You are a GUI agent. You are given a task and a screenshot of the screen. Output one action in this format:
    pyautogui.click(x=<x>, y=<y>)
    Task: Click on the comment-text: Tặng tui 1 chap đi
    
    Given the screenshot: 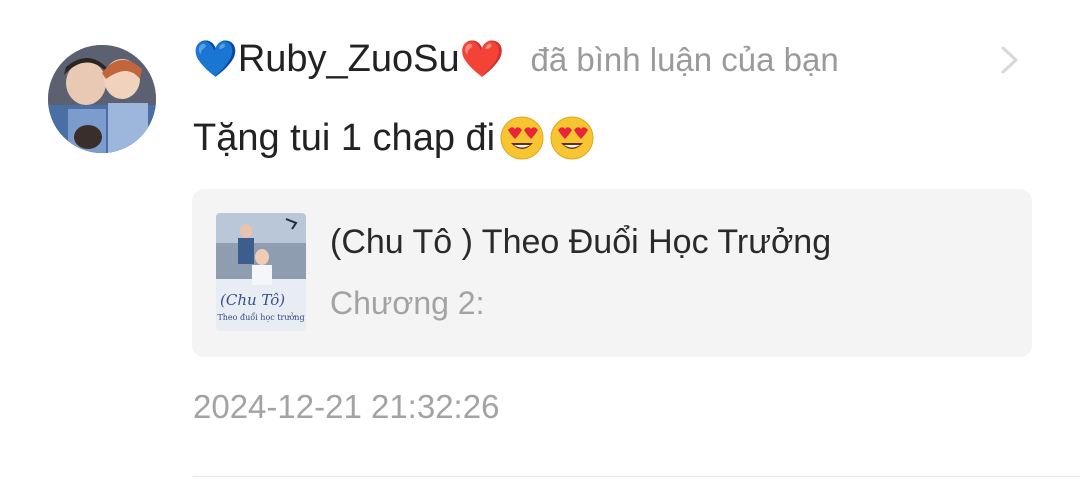 What is the action you would take?
    pyautogui.click(x=344, y=137)
    